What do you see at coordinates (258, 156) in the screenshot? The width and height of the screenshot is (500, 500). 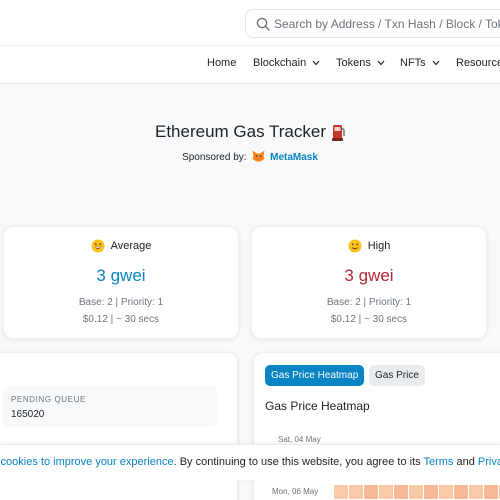 I see `metamask-fox-icon` at bounding box center [258, 156].